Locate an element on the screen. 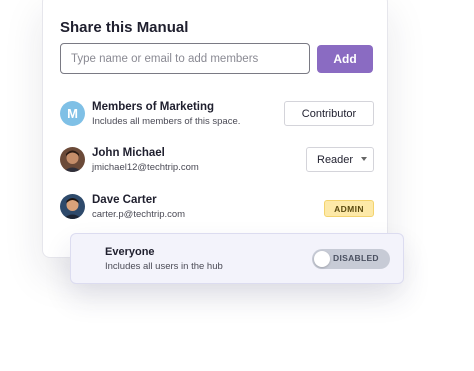 Image resolution: width=474 pixels, height=371 pixels. member-email: jmichael12@techtrip.com is located at coordinates (145, 167).